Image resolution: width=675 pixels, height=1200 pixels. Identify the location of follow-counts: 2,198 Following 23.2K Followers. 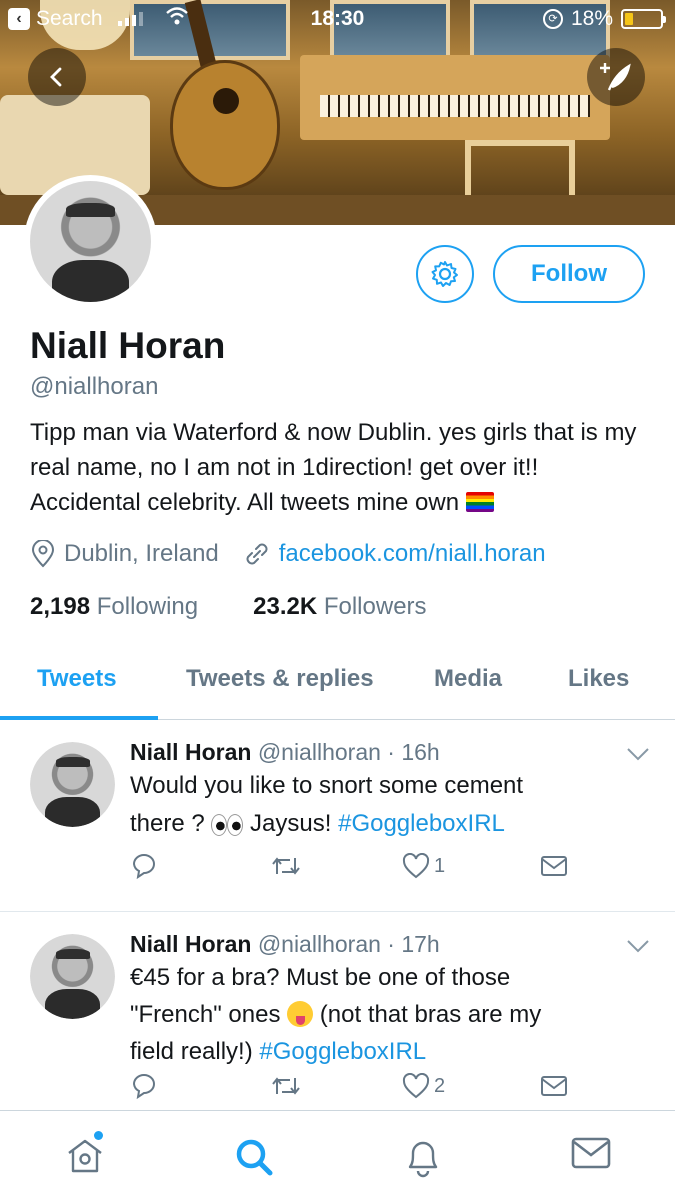
(228, 607).